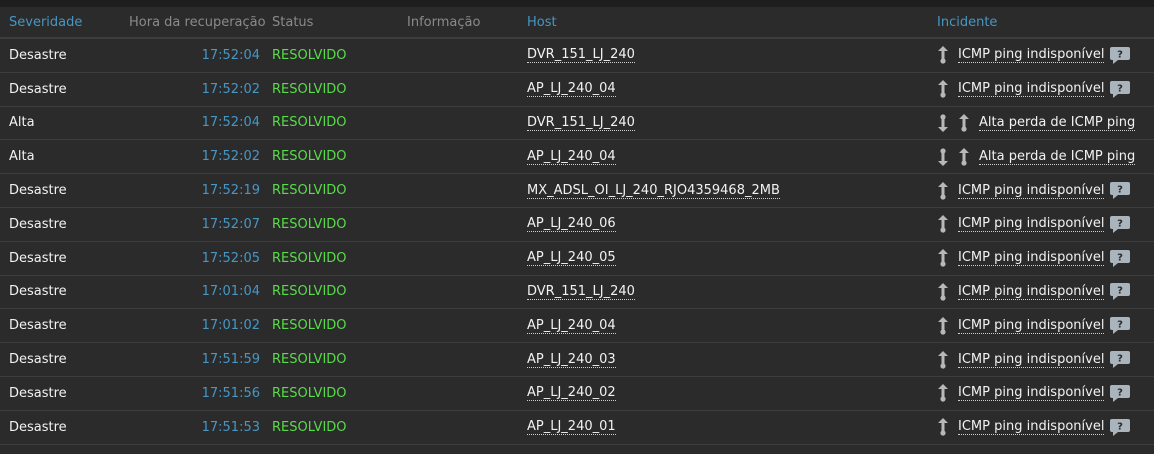 This screenshot has height=454, width=1154. What do you see at coordinates (45, 22) in the screenshot?
I see `column-severity: Severidade` at bounding box center [45, 22].